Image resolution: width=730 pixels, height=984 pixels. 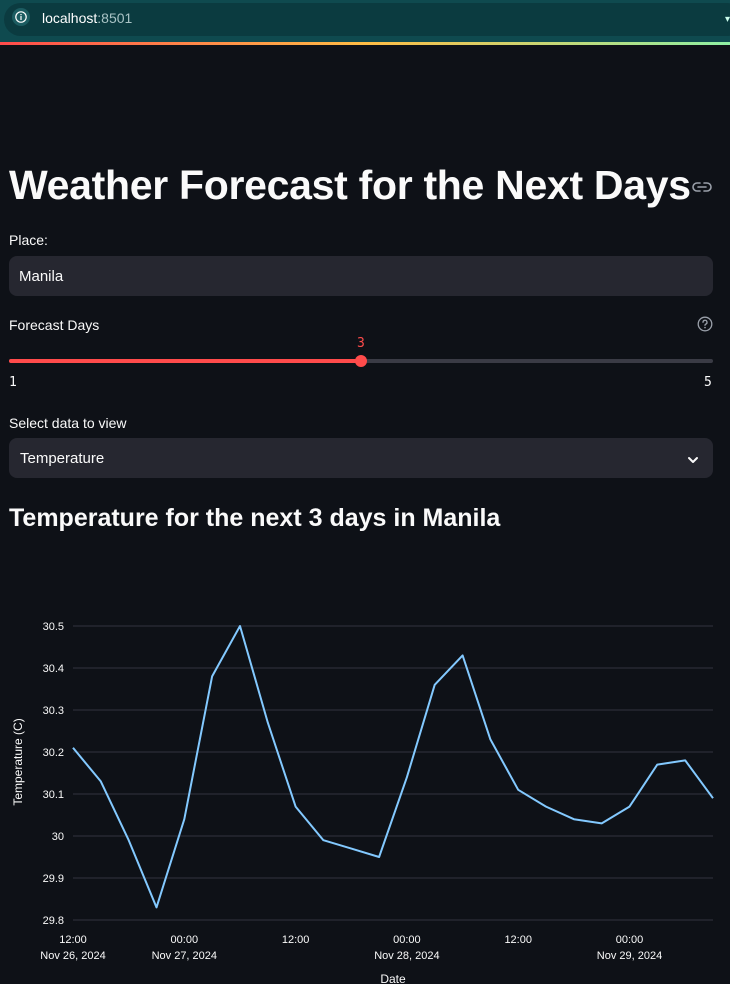 What do you see at coordinates (53, 879) in the screenshot?
I see `y-tick-label: 29.9` at bounding box center [53, 879].